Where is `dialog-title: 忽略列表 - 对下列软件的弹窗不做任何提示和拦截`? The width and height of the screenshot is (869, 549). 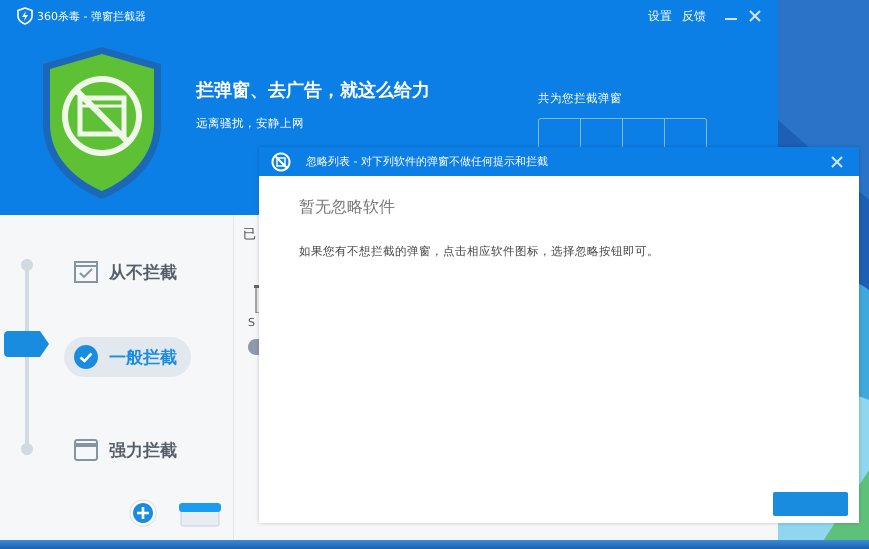 dialog-title: 忽略列表 - 对下列软件的弹窗不做任何提示和拦截 is located at coordinates (427, 161).